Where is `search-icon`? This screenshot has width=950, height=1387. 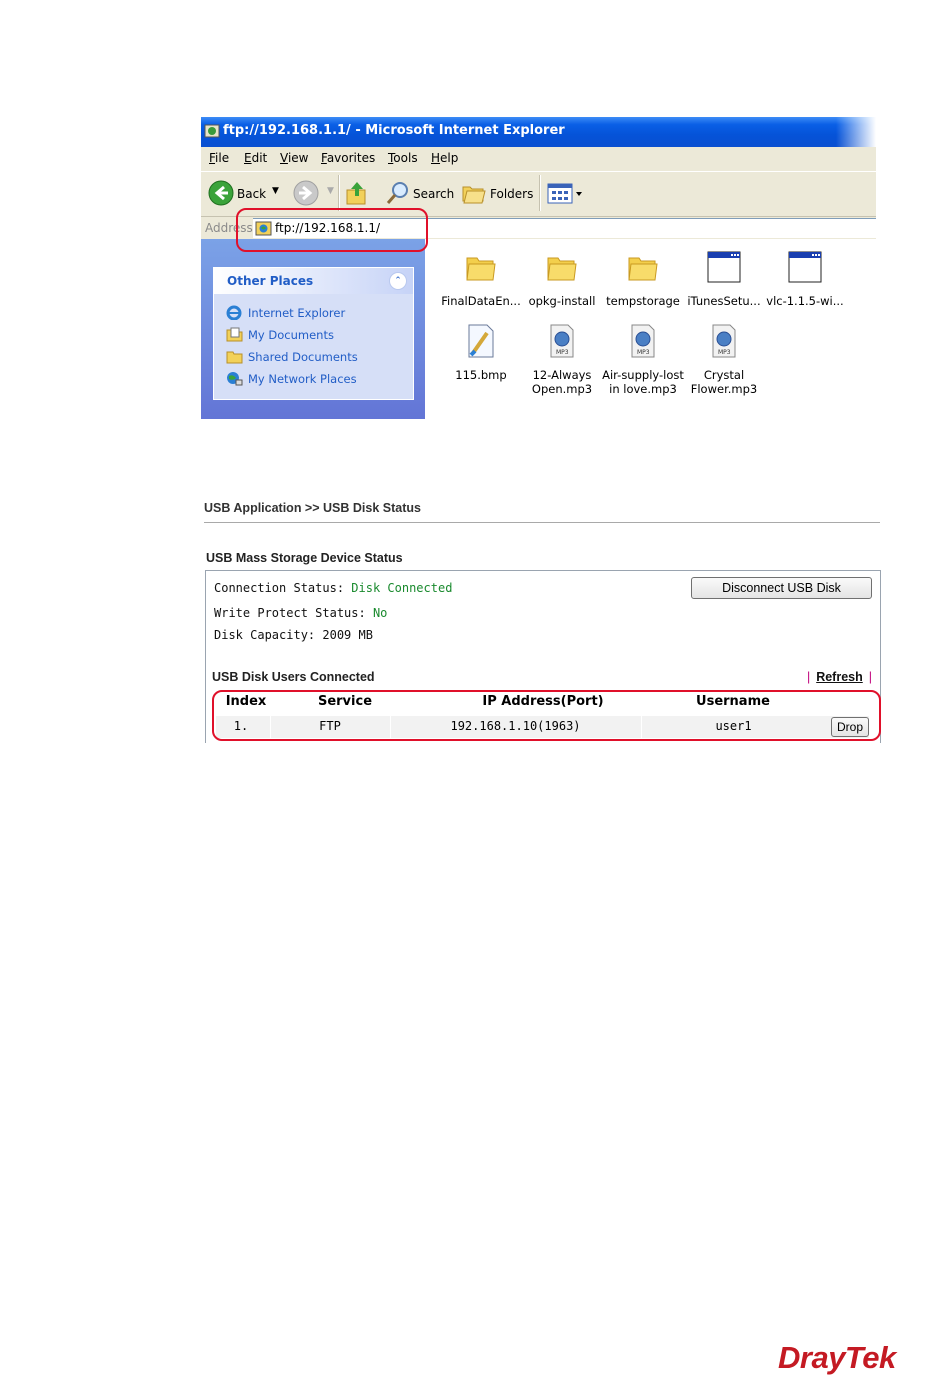 search-icon is located at coordinates (398, 193).